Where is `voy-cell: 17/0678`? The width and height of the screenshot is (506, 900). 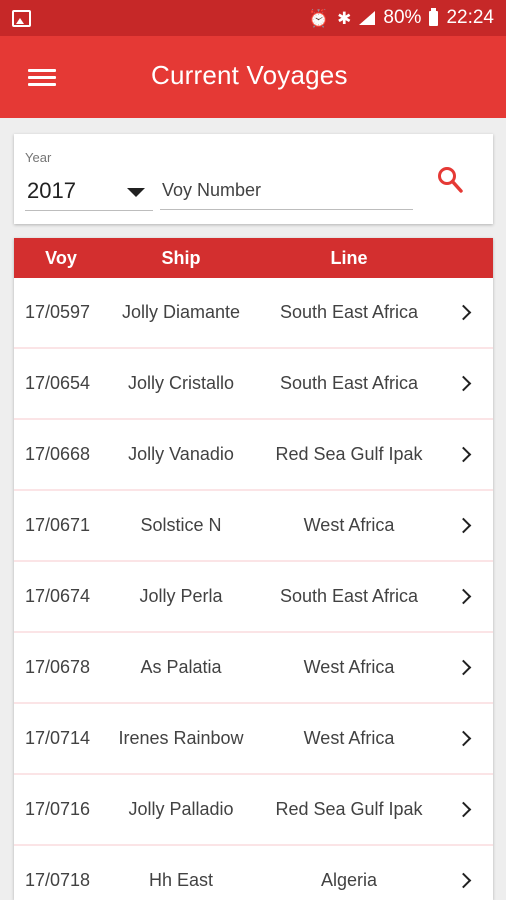 voy-cell: 17/0678 is located at coordinates (58, 667).